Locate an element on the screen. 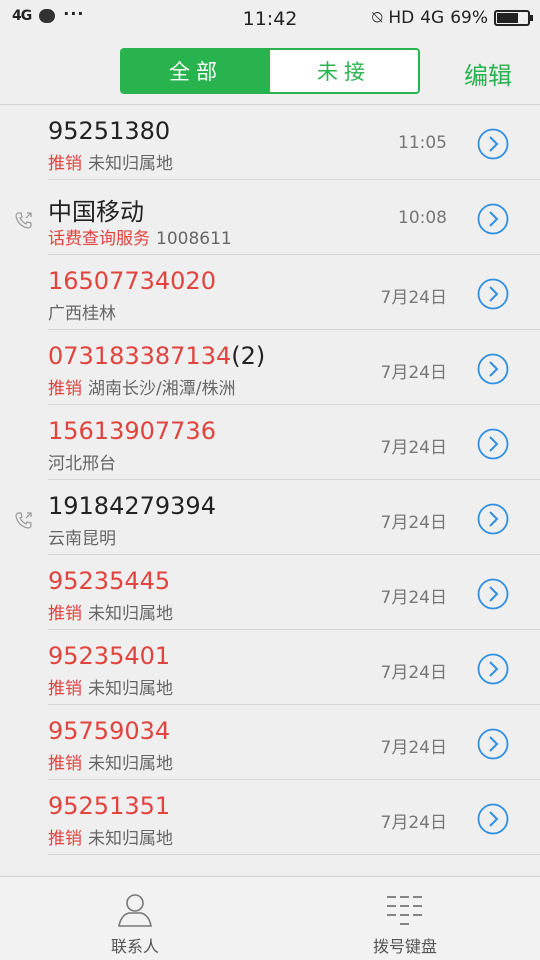 The image size is (540, 960). caller-name: 19184279394 is located at coordinates (132, 506).